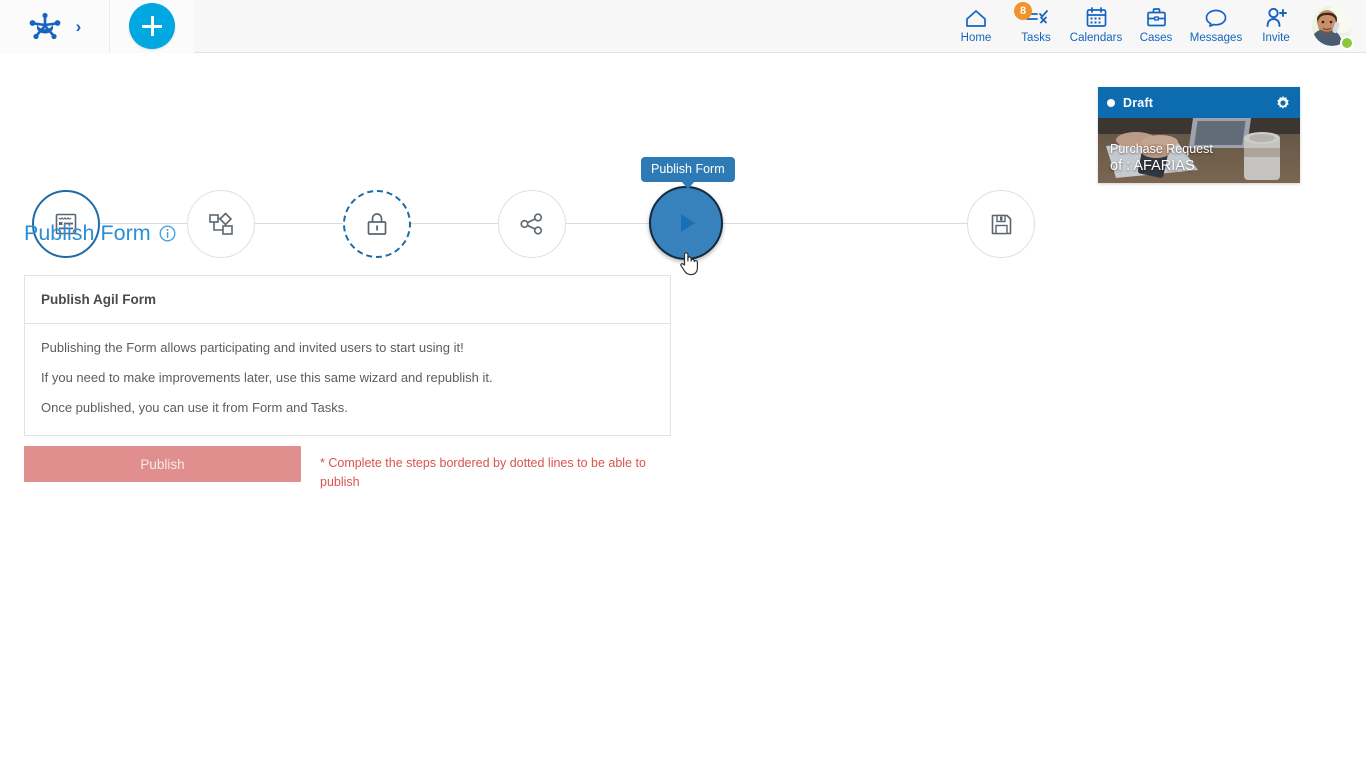 This screenshot has height=768, width=1366. Describe the element at coordinates (1036, 37) in the screenshot. I see `nav-label-tasks: Tasks` at that location.